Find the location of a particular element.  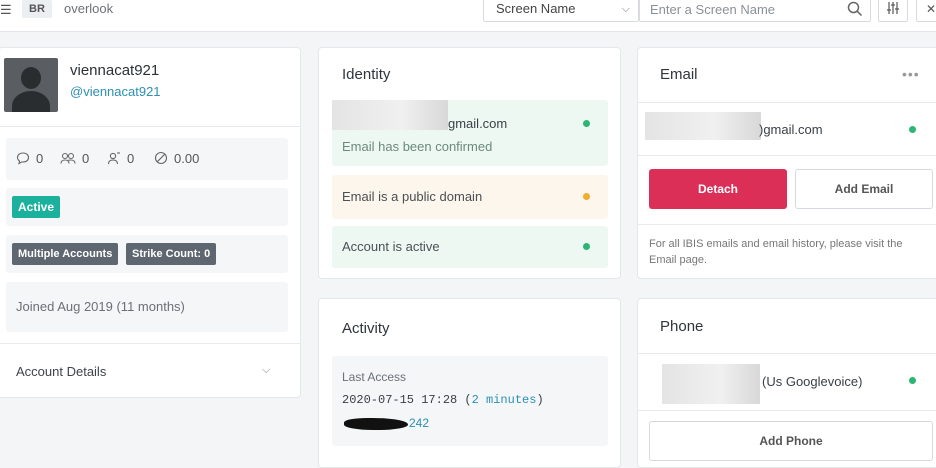

comment-icon is located at coordinates (23, 158).